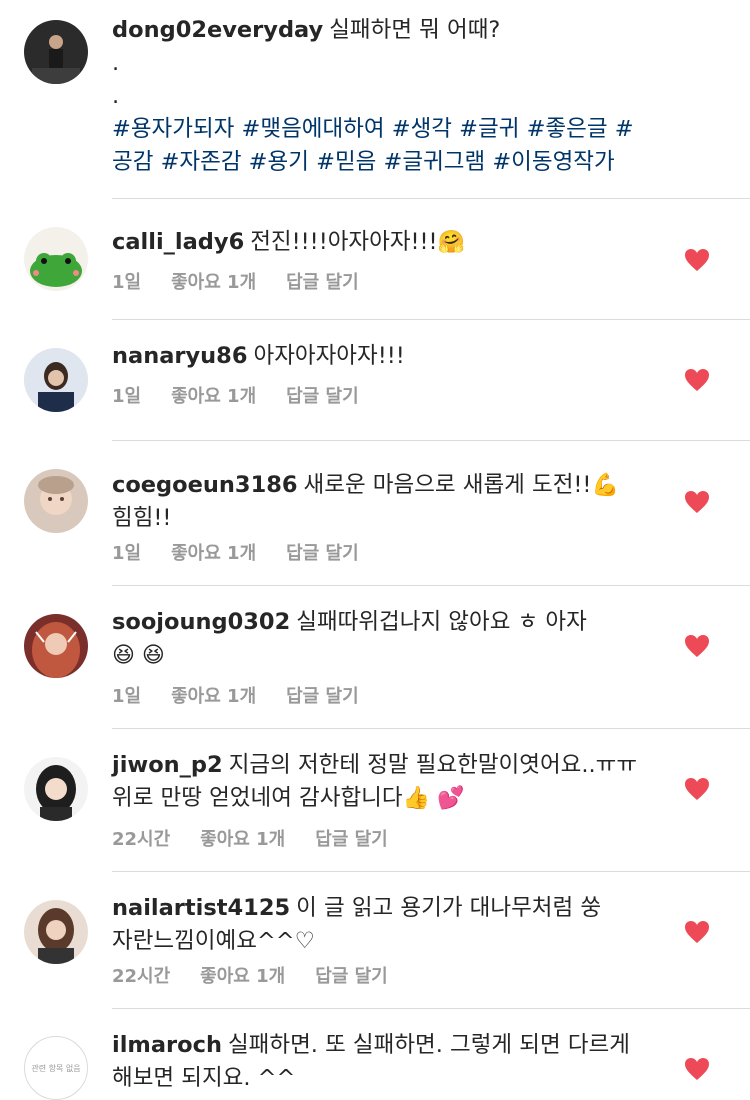  What do you see at coordinates (553, 162) in the screenshot?
I see `hashtag: #이동영작가` at bounding box center [553, 162].